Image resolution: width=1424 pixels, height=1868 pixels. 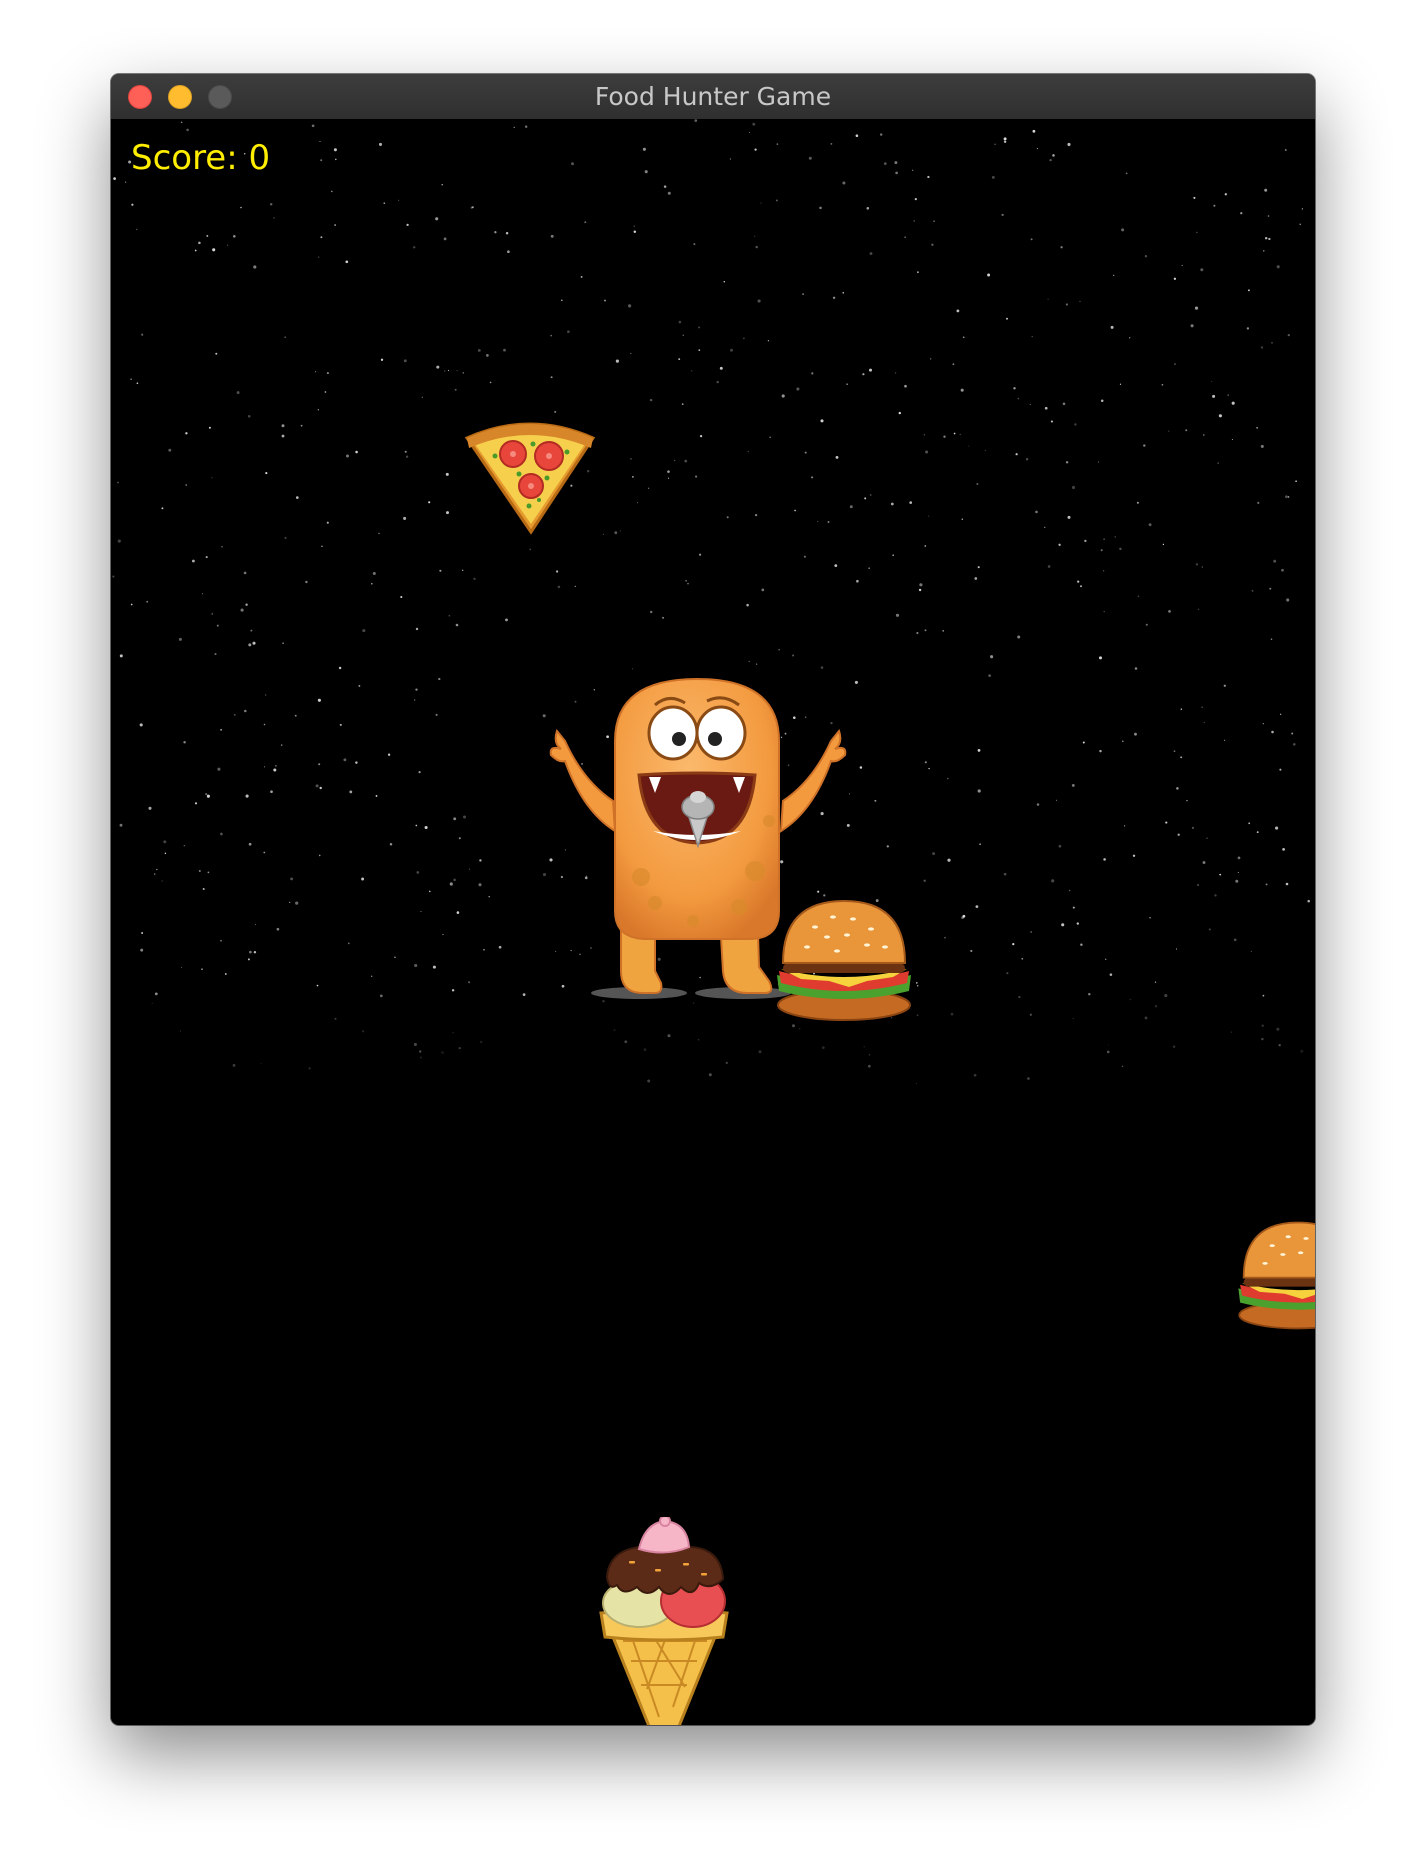 I want to click on window-title: Food Hunter Game, so click(x=713, y=96).